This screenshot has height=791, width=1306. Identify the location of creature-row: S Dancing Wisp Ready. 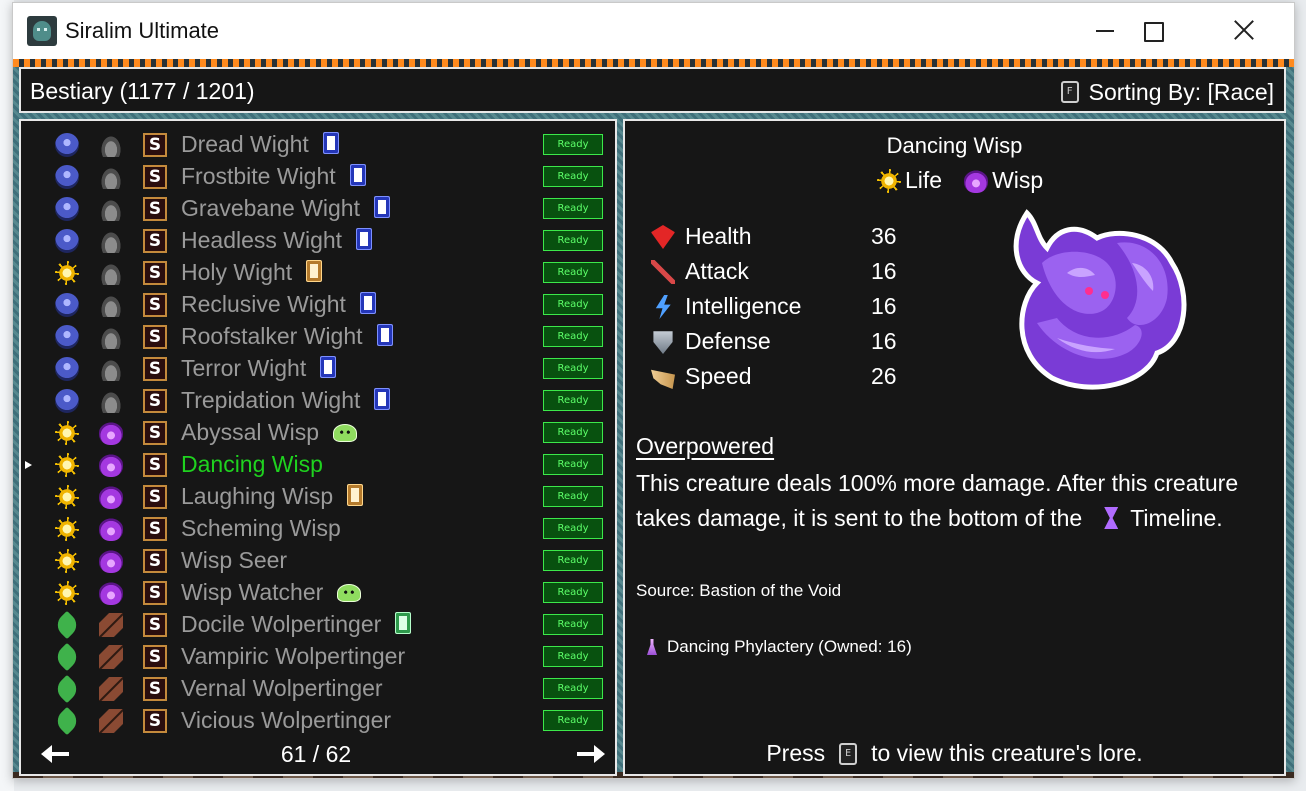
(316, 465).